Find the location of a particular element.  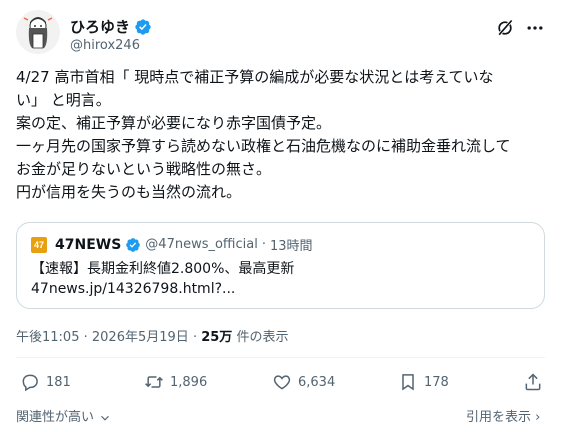

avatar is located at coordinates (38, 32).